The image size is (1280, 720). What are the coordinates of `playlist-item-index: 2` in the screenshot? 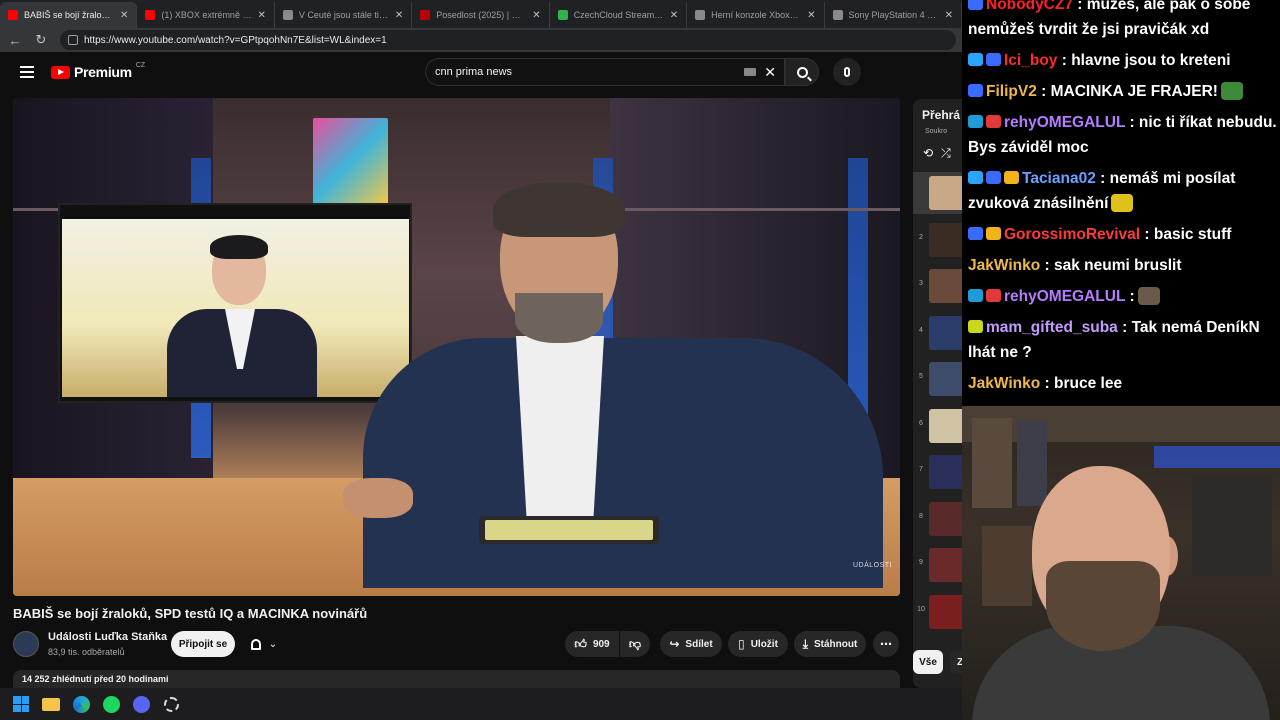 It's located at (921, 237).